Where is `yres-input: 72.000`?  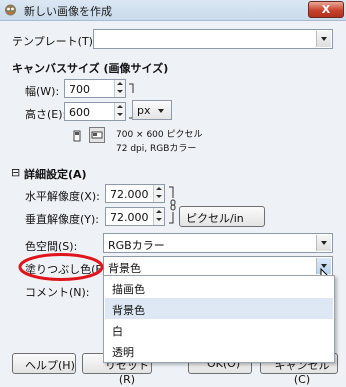
yres-input: 72.000 is located at coordinates (135, 216).